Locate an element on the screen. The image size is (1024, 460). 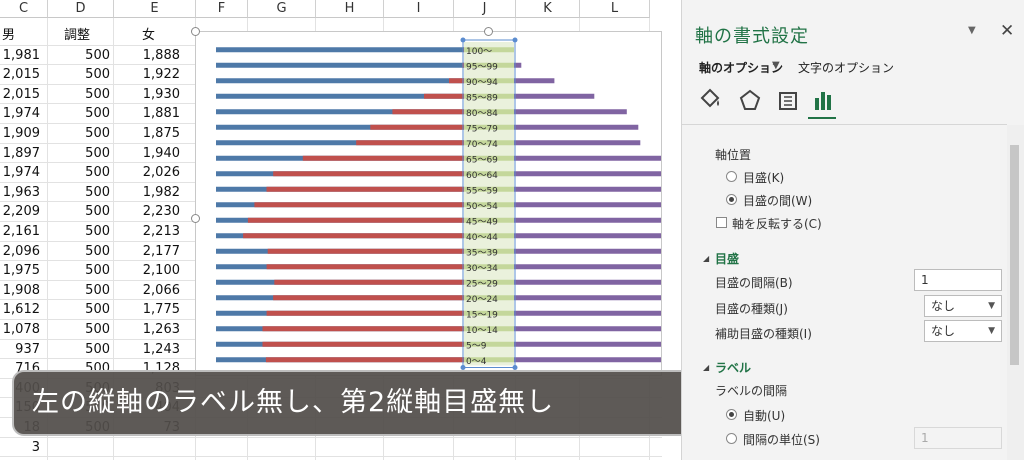
column-header-d: D is located at coordinates (81, 9).